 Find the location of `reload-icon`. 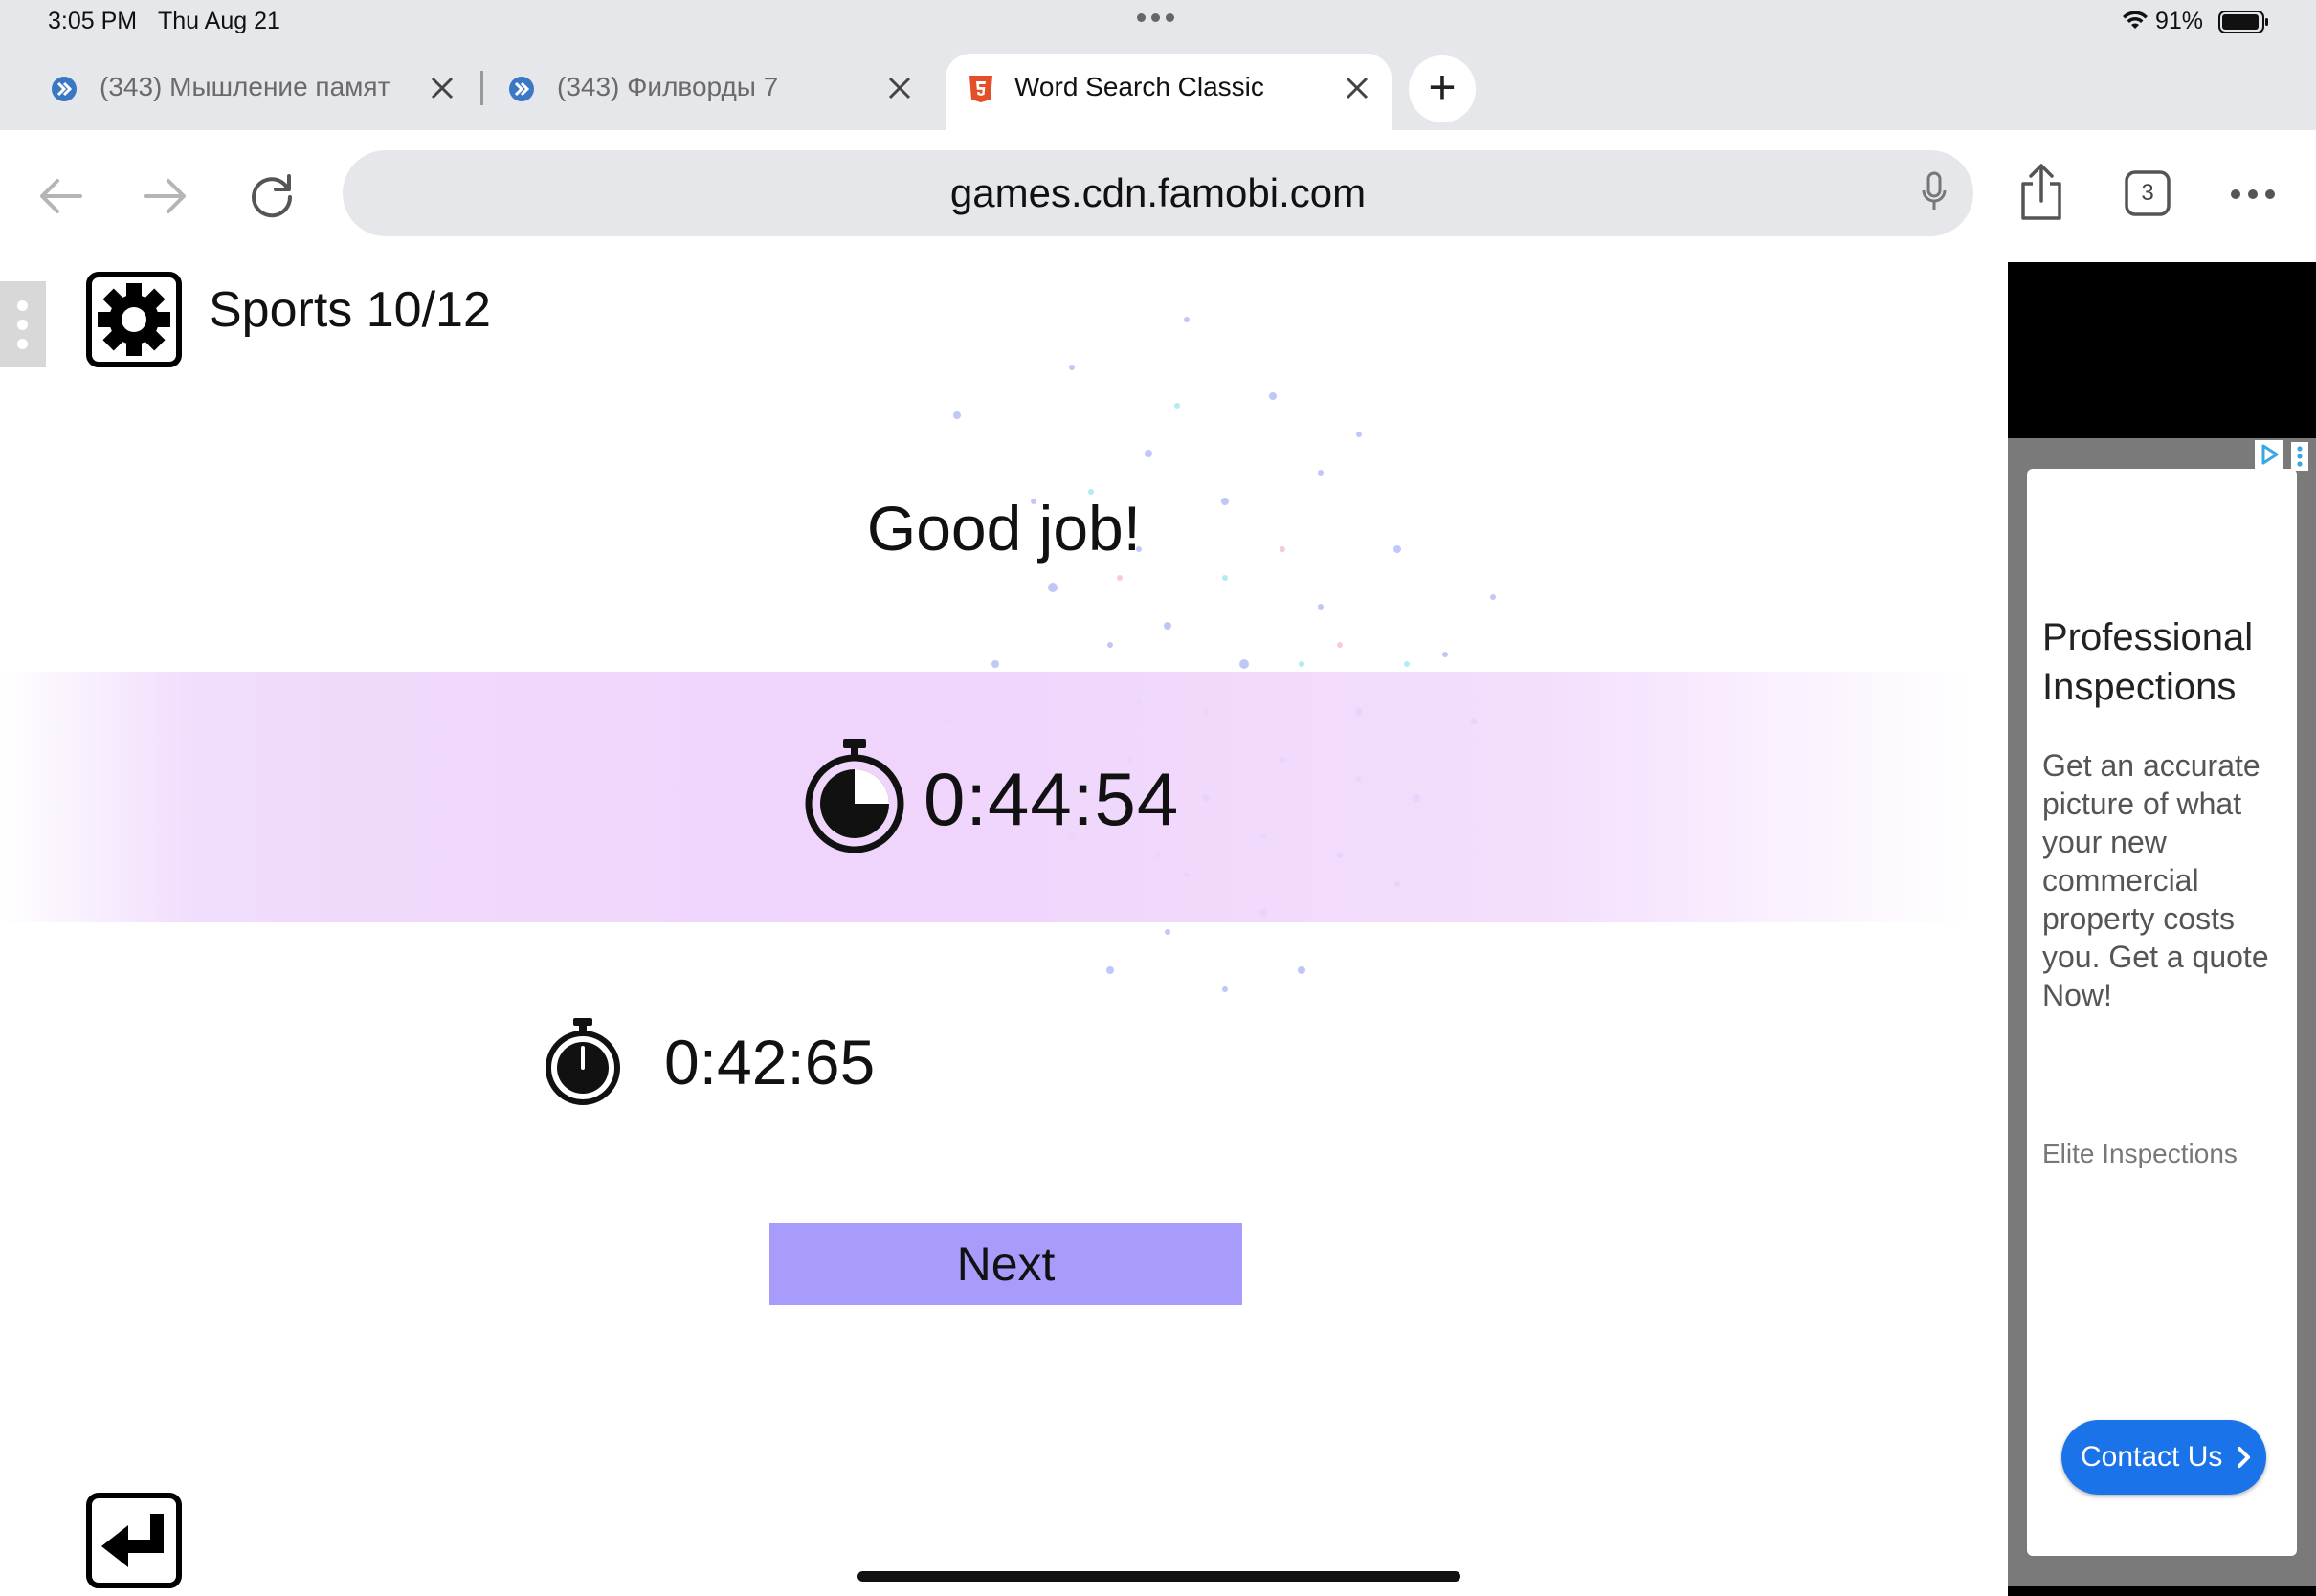

reload-icon is located at coordinates (272, 195).